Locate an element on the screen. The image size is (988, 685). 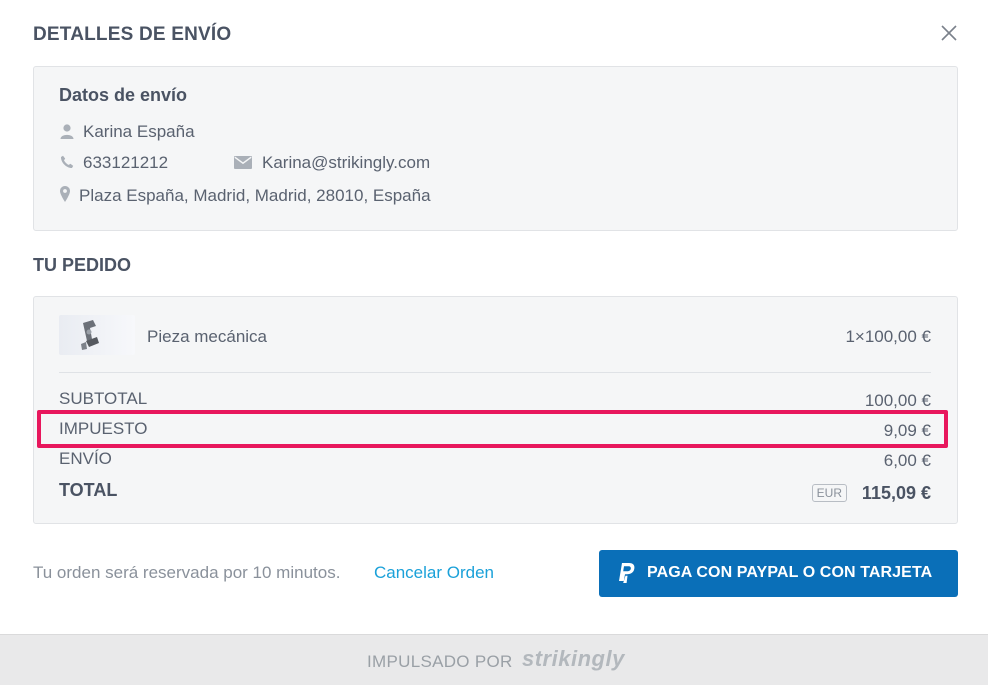
total-value: 115,09 € is located at coordinates (896, 493).